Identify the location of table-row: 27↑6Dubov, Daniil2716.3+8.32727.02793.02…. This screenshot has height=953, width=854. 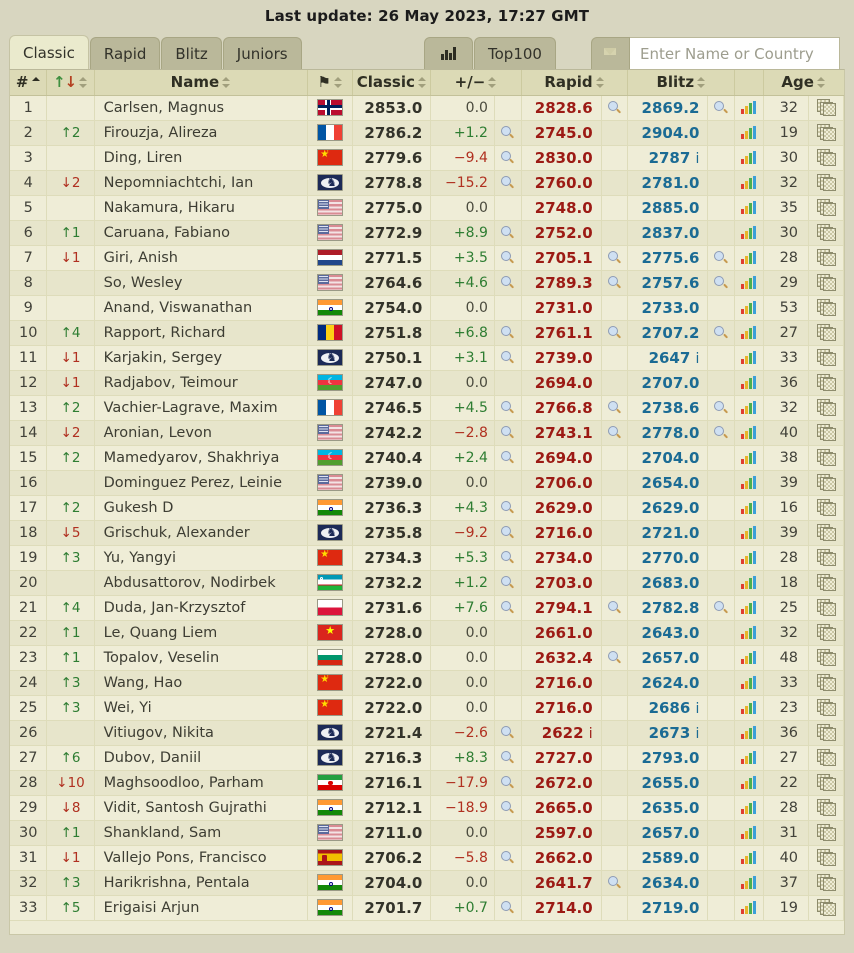
(427, 758).